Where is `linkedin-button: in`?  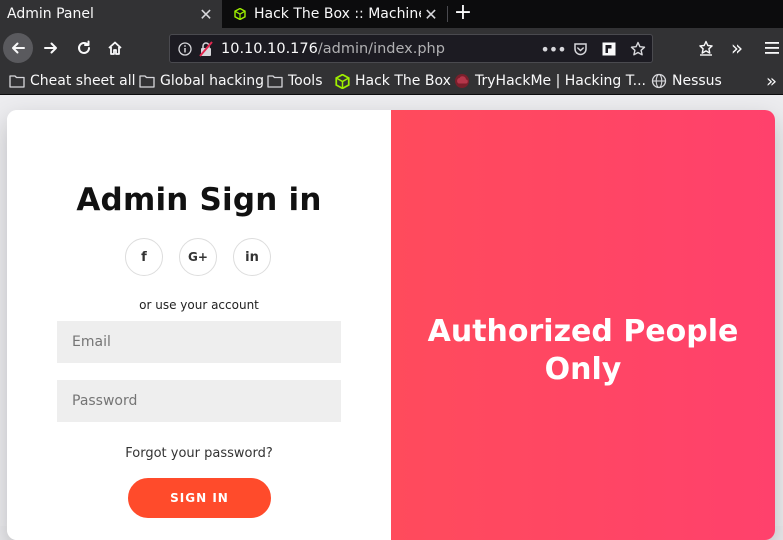
linkedin-button: in is located at coordinates (252, 257).